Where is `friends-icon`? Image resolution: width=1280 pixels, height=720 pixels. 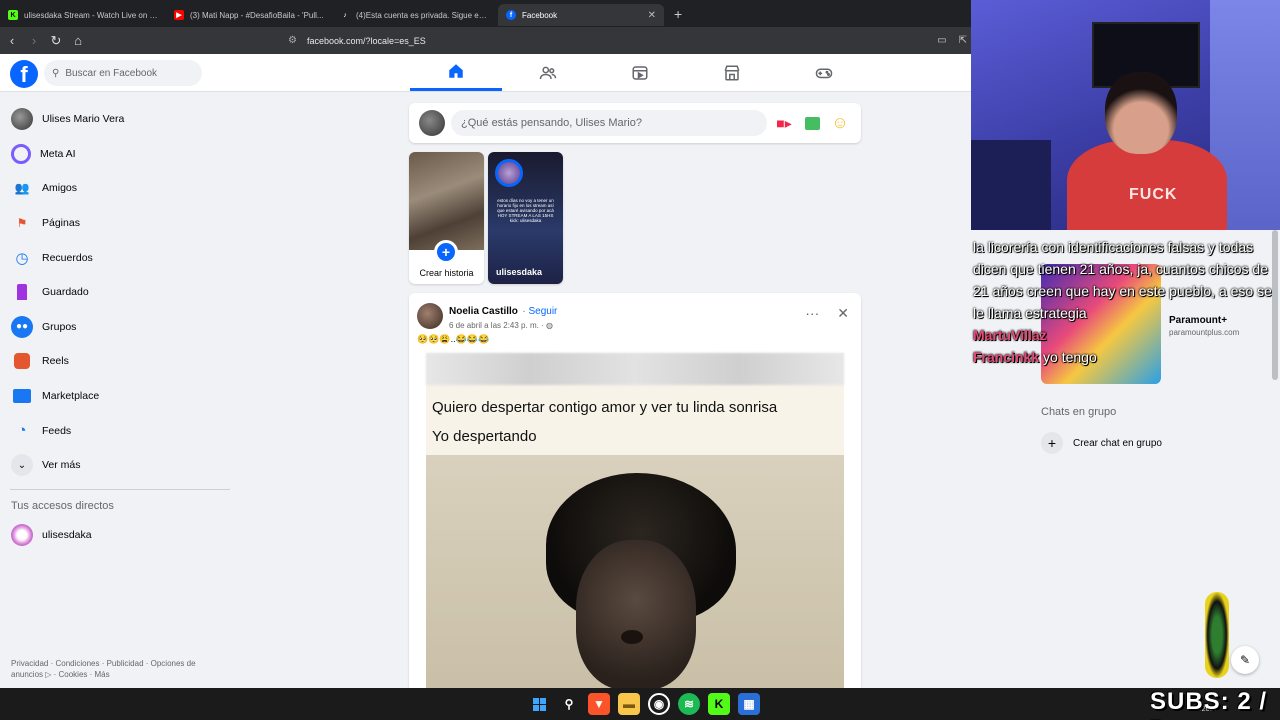 friends-icon is located at coordinates (548, 72).